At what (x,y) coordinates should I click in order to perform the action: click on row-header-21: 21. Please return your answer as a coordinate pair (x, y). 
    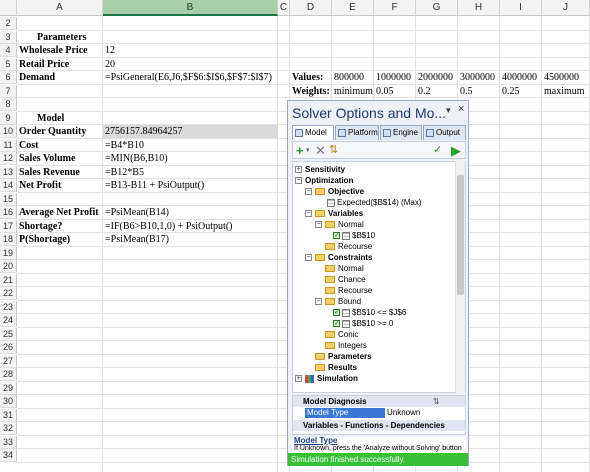
    Looking at the image, I should click on (8, 280).